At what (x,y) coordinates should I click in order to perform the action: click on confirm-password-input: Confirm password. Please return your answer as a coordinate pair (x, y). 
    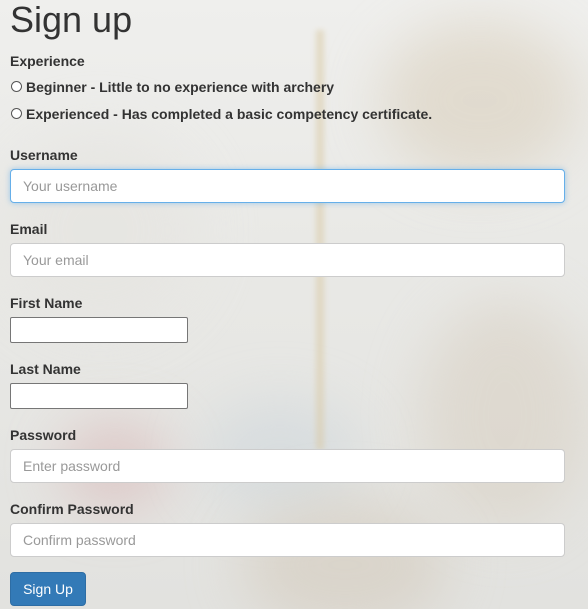
    Looking at the image, I should click on (287, 540).